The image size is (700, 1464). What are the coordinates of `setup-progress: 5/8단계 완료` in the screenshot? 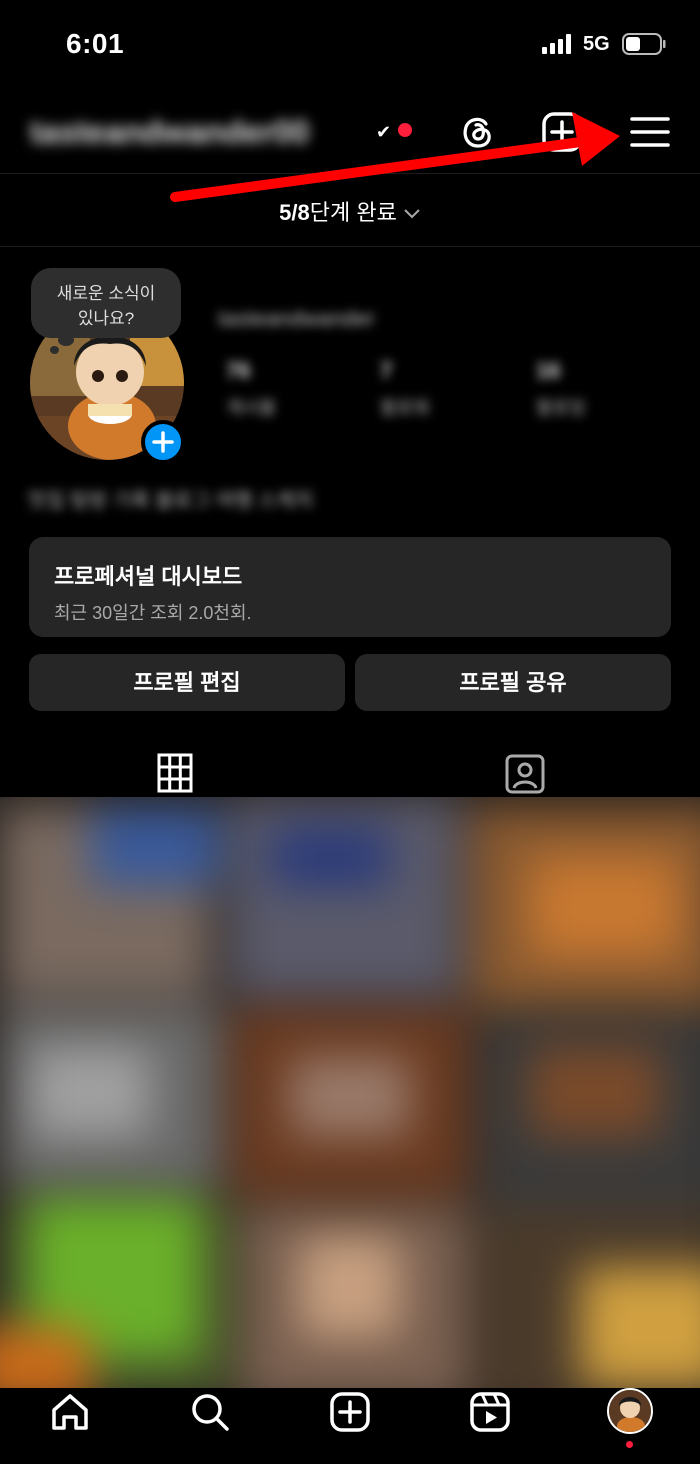 It's located at (350, 211).